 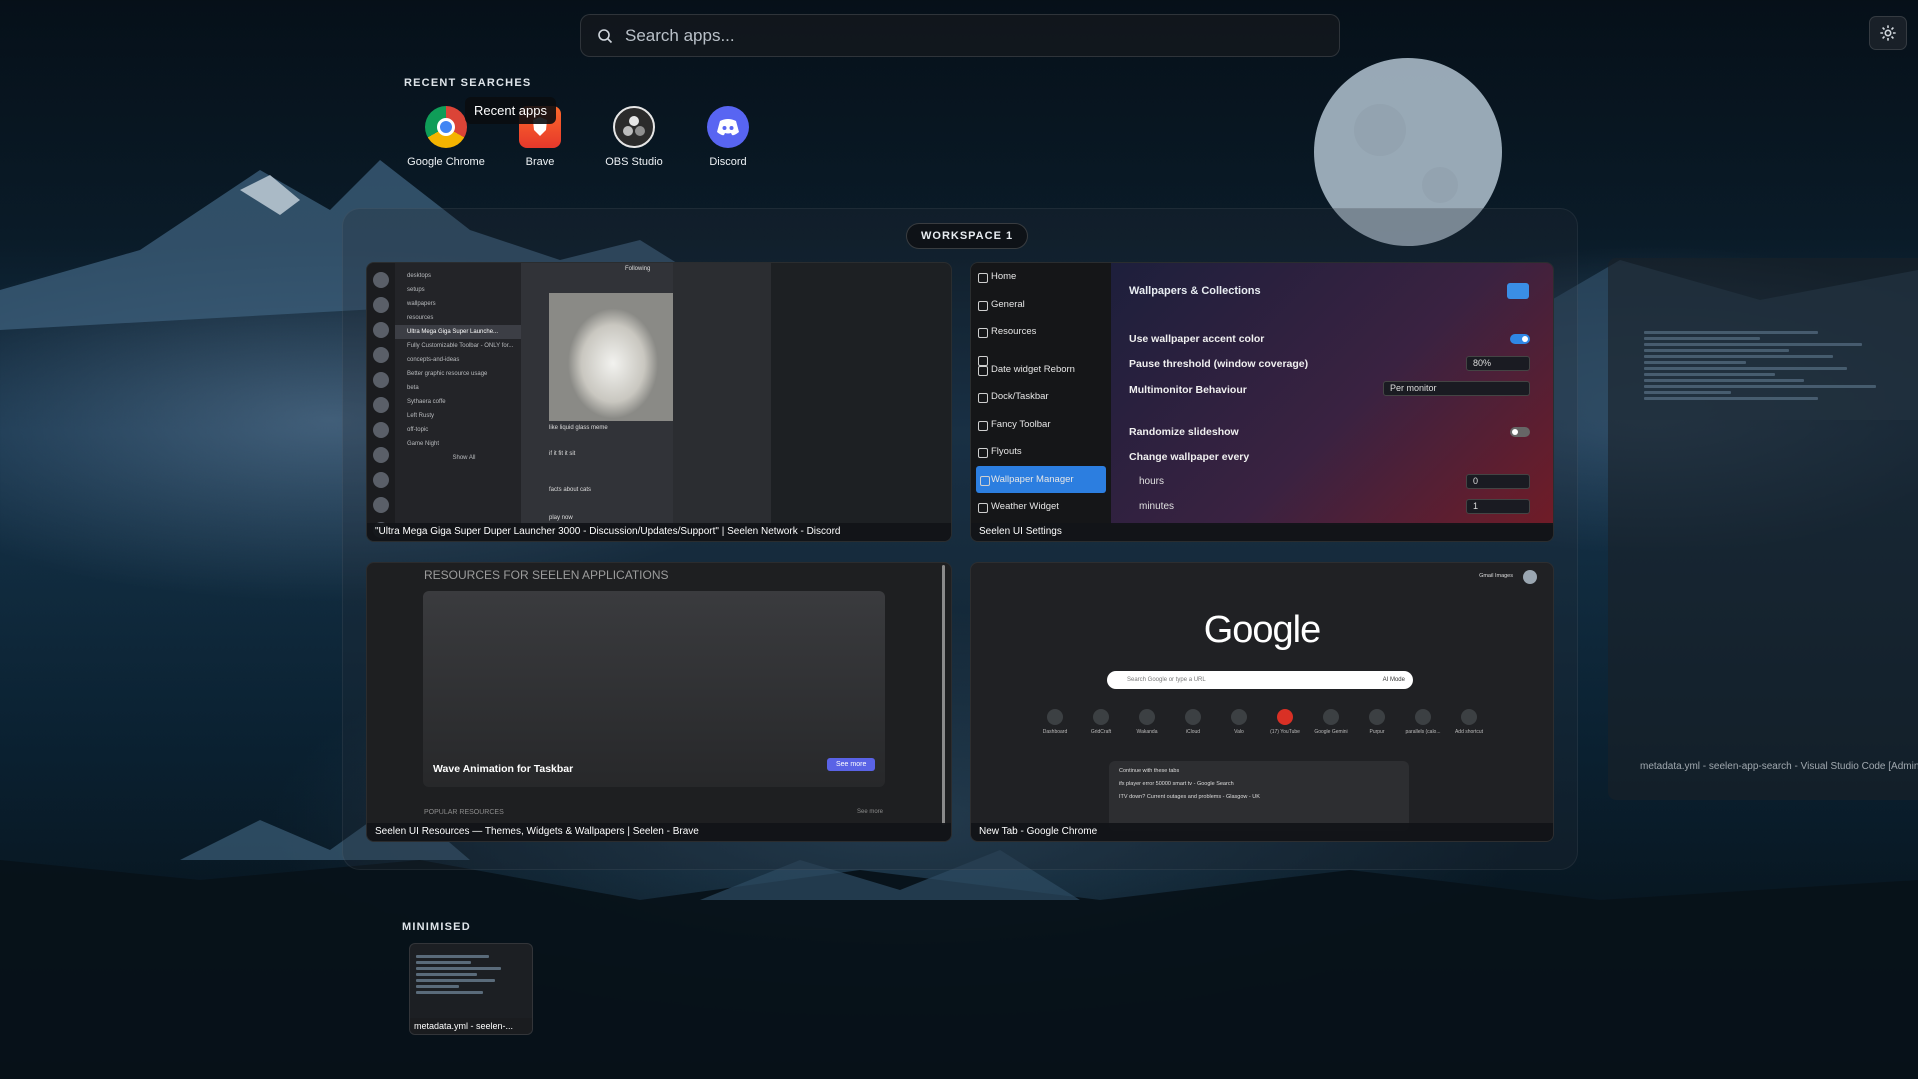 I want to click on window-caption: New Tab - Google Chrome, so click(x=1262, y=832).